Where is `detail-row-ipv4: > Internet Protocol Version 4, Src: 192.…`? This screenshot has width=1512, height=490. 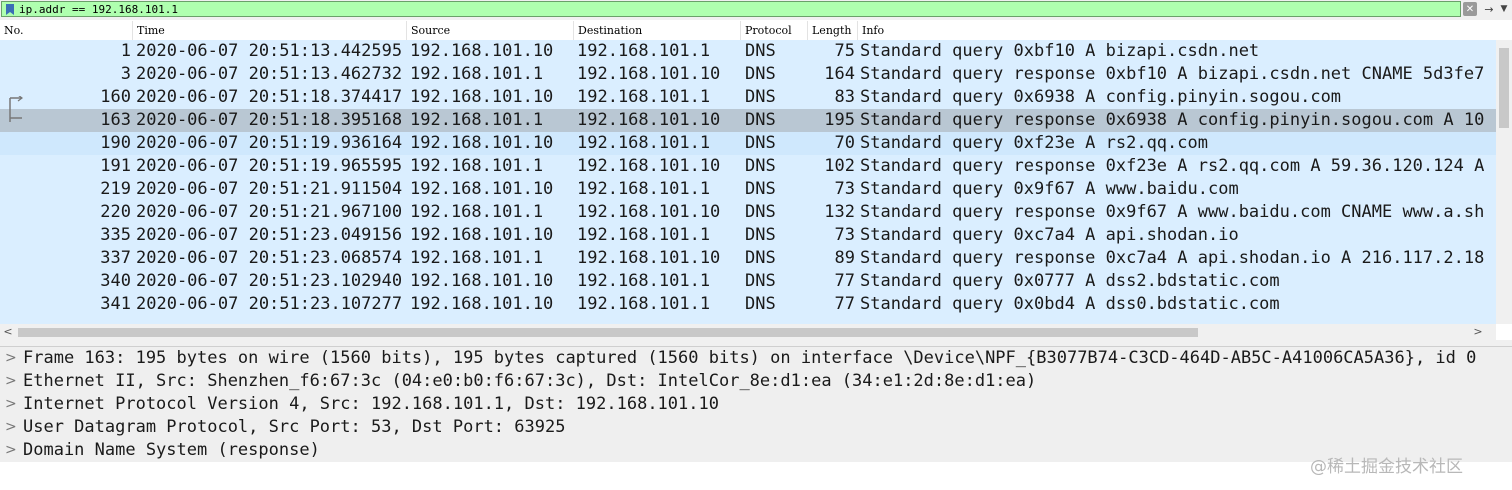 detail-row-ipv4: > Internet Protocol Version 4, Src: 192.… is located at coordinates (756, 404).